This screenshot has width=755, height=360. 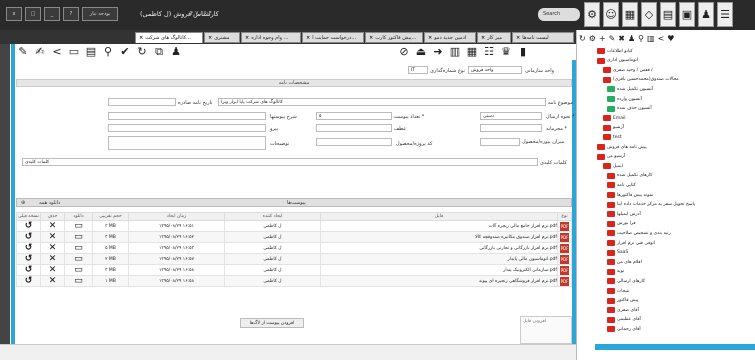 What do you see at coordinates (523, 52) in the screenshot?
I see `file-icon: ▮` at bounding box center [523, 52].